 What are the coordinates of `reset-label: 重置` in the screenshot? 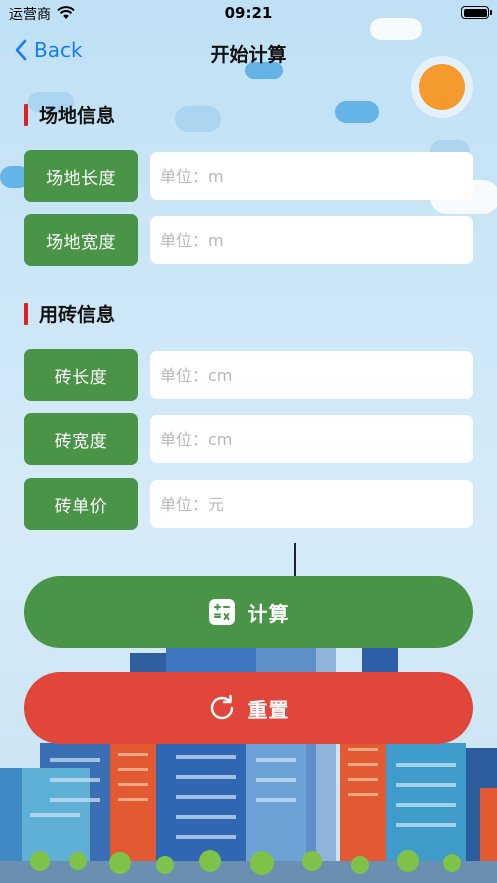 It's located at (268, 709).